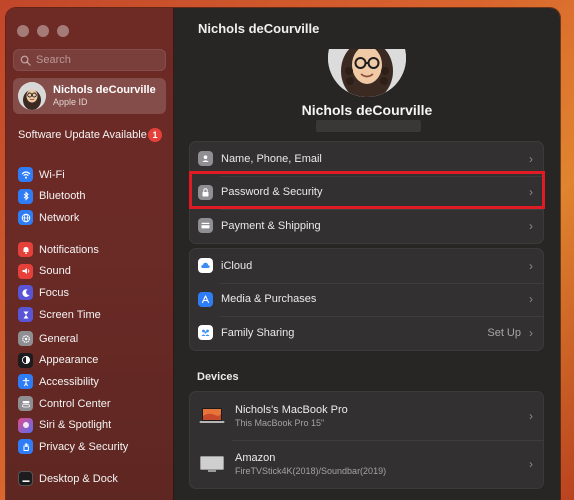 The width and height of the screenshot is (574, 500). I want to click on sidebar-item-appearance: Appearance, so click(89, 361).